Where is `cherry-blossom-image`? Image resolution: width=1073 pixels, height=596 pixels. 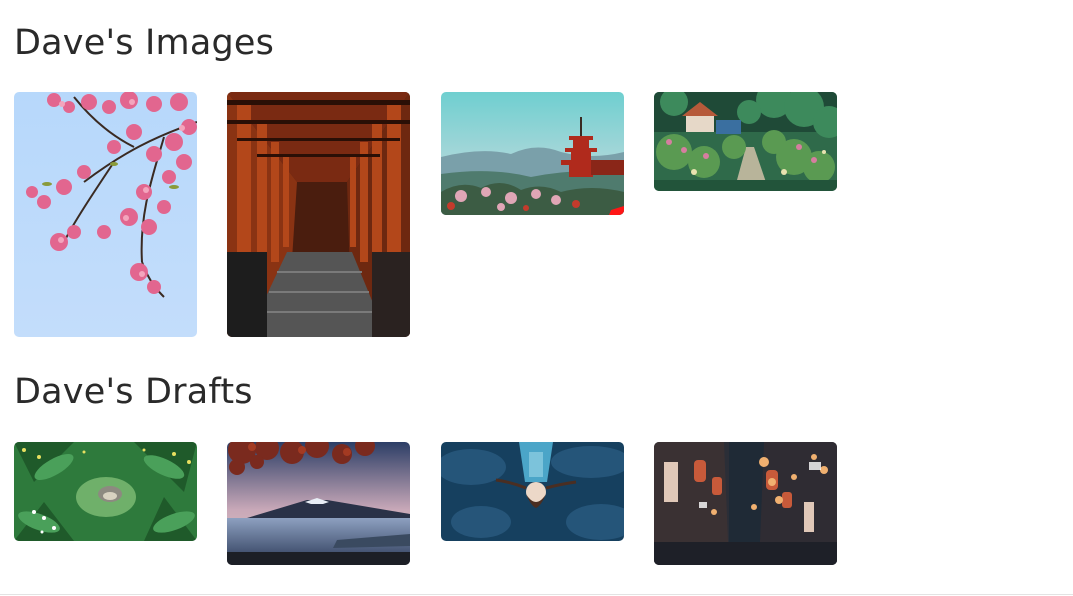
cherry-blossom-image is located at coordinates (105, 214).